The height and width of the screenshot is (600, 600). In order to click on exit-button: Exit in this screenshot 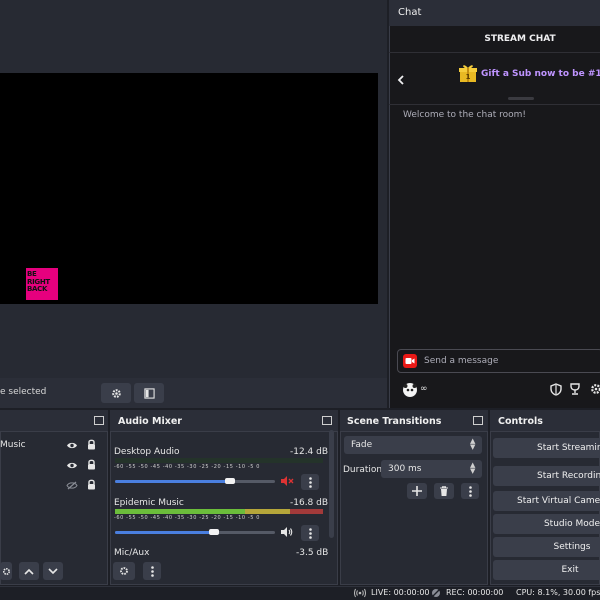, I will do `click(546, 570)`.